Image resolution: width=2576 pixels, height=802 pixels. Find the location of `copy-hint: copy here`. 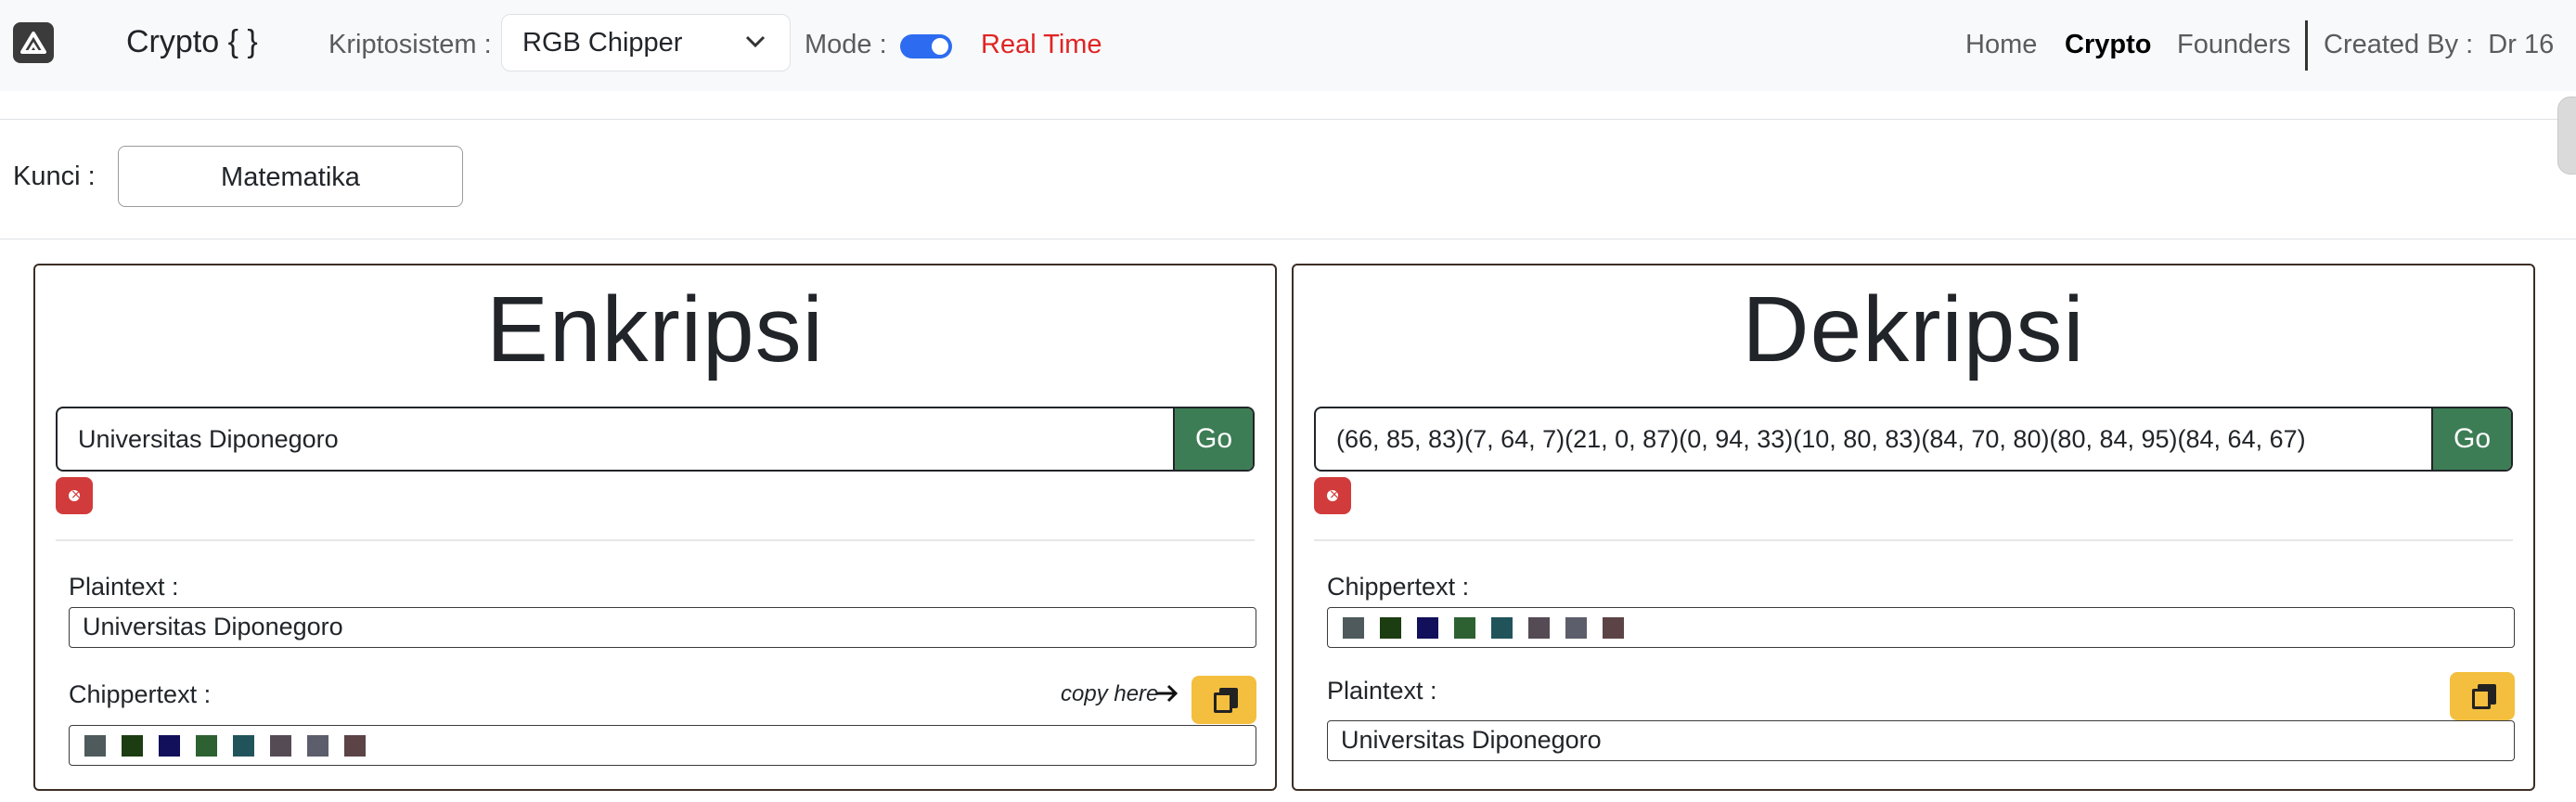

copy-hint: copy here is located at coordinates (1110, 693).